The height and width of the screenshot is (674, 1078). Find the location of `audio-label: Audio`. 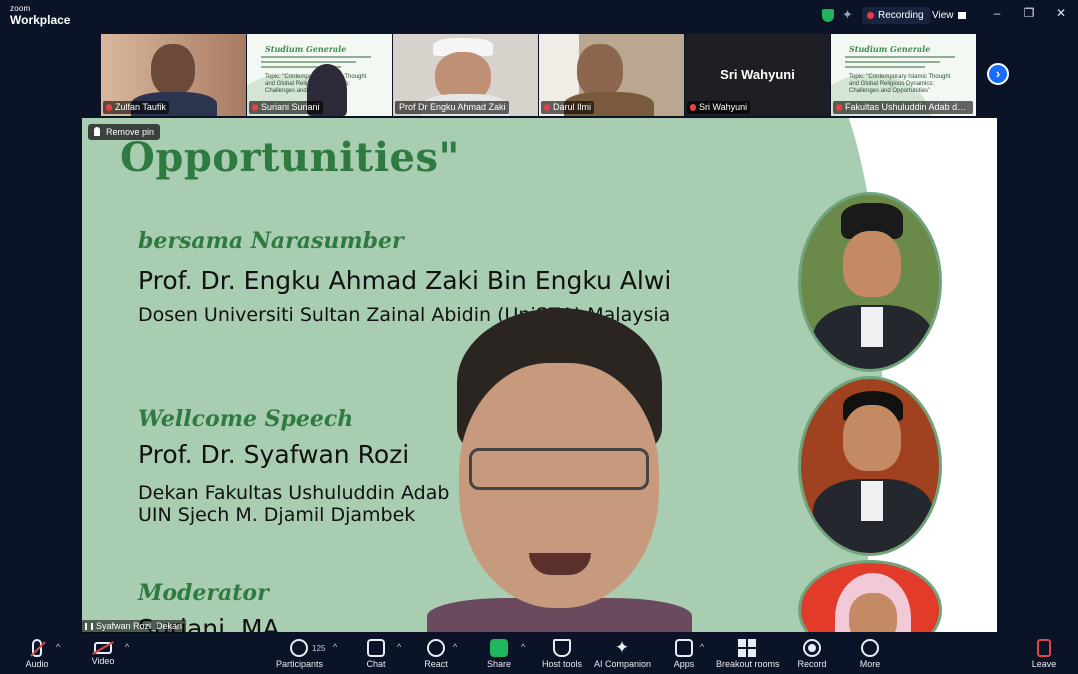

audio-label: Audio is located at coordinates (37, 664).